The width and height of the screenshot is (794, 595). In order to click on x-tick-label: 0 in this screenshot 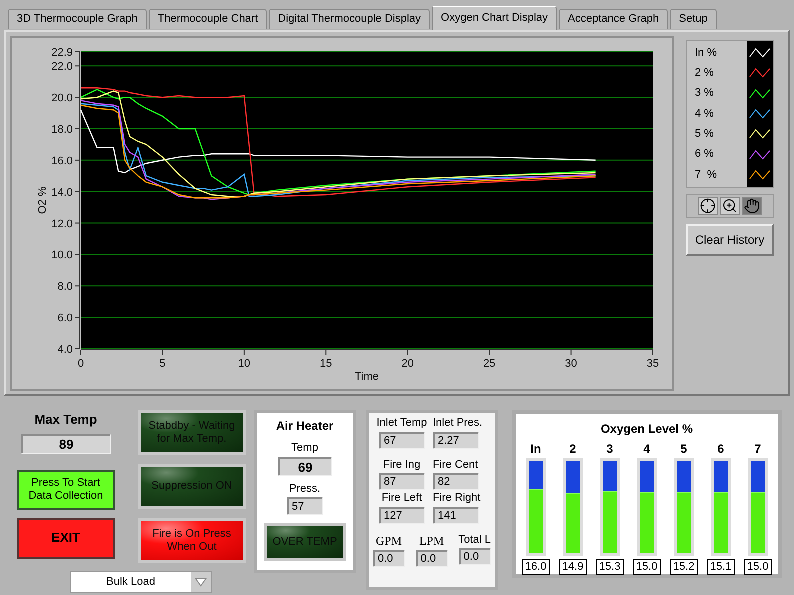, I will do `click(81, 364)`.